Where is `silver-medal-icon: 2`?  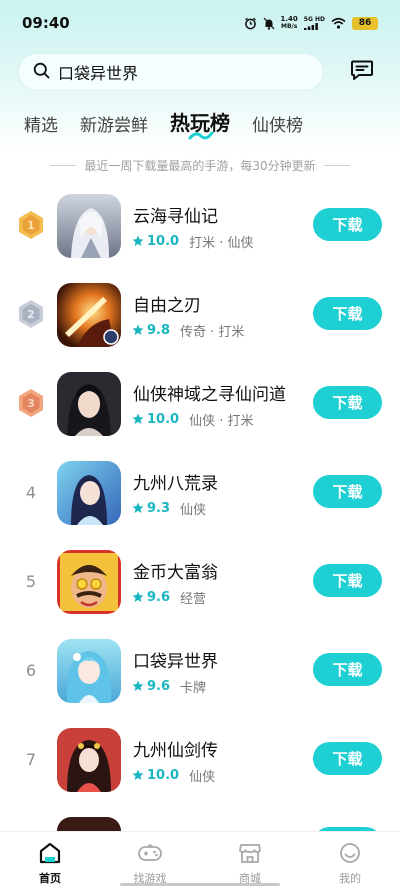 silver-medal-icon: 2 is located at coordinates (31, 314).